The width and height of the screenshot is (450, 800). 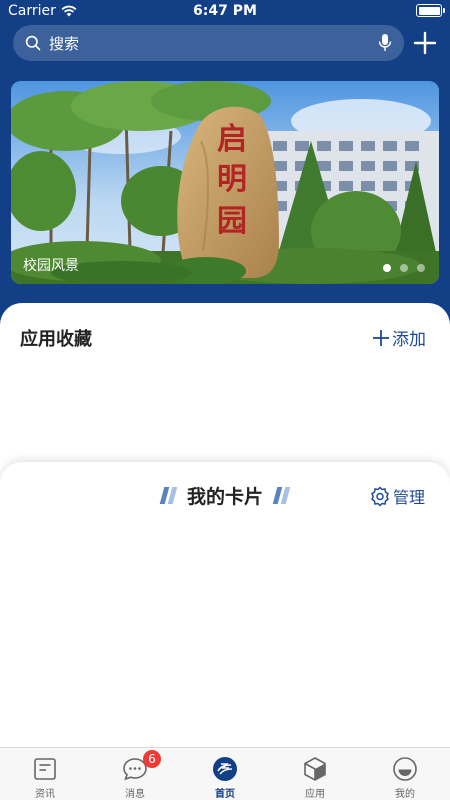 I want to click on home-logo-icon, so click(x=225, y=769).